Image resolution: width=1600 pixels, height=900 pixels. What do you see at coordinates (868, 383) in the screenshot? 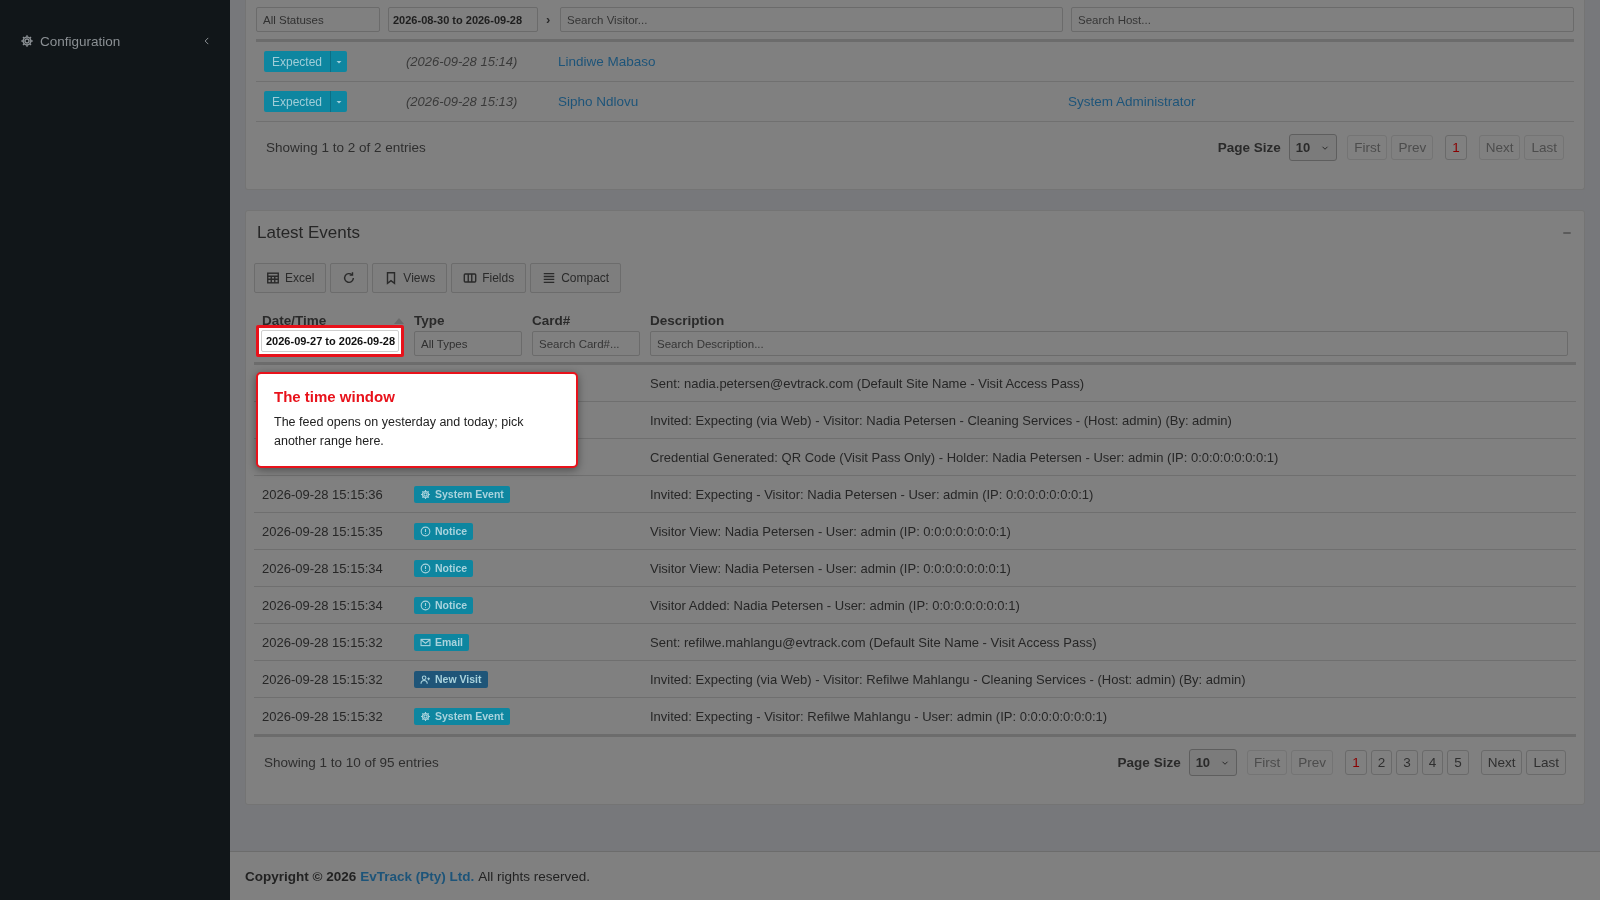
I see `event-description: Sent: nadia.petersen@evtrack.com (Default Site Name - Visit Access Pass)` at bounding box center [868, 383].